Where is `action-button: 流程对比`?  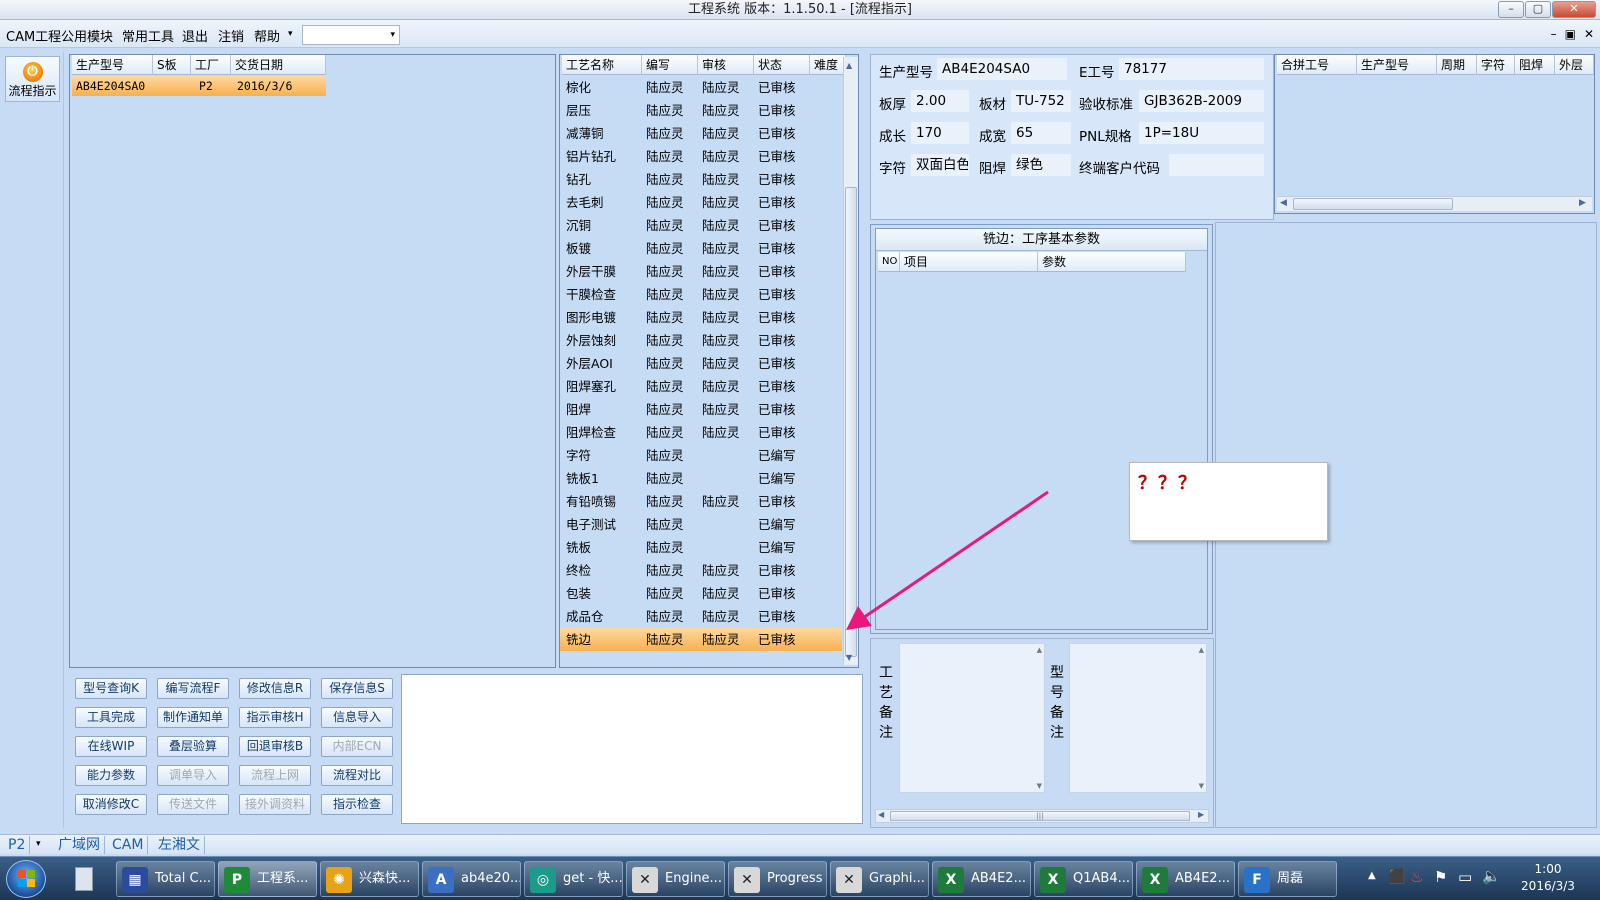
action-button: 流程对比 is located at coordinates (357, 775).